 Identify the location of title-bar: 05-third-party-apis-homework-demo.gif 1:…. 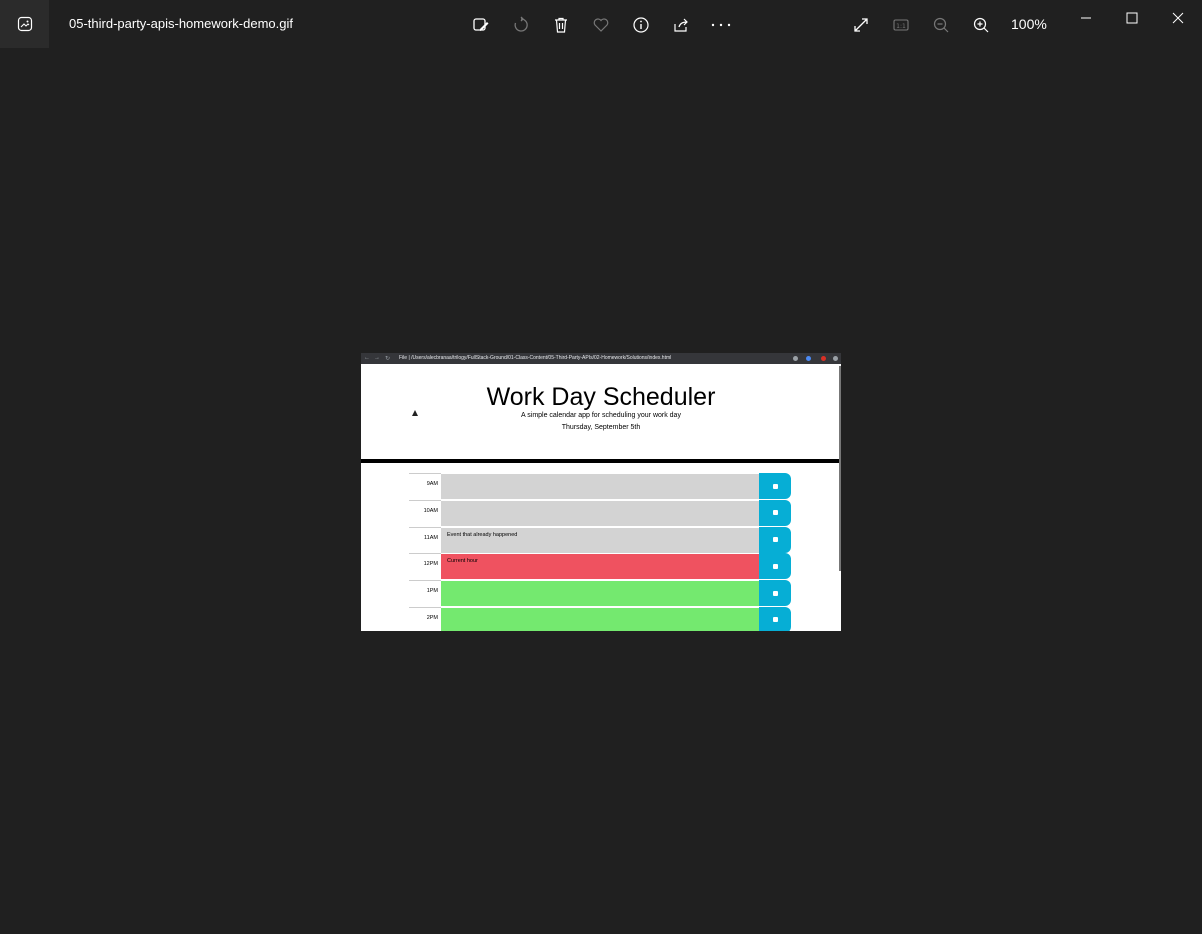
(601, 24).